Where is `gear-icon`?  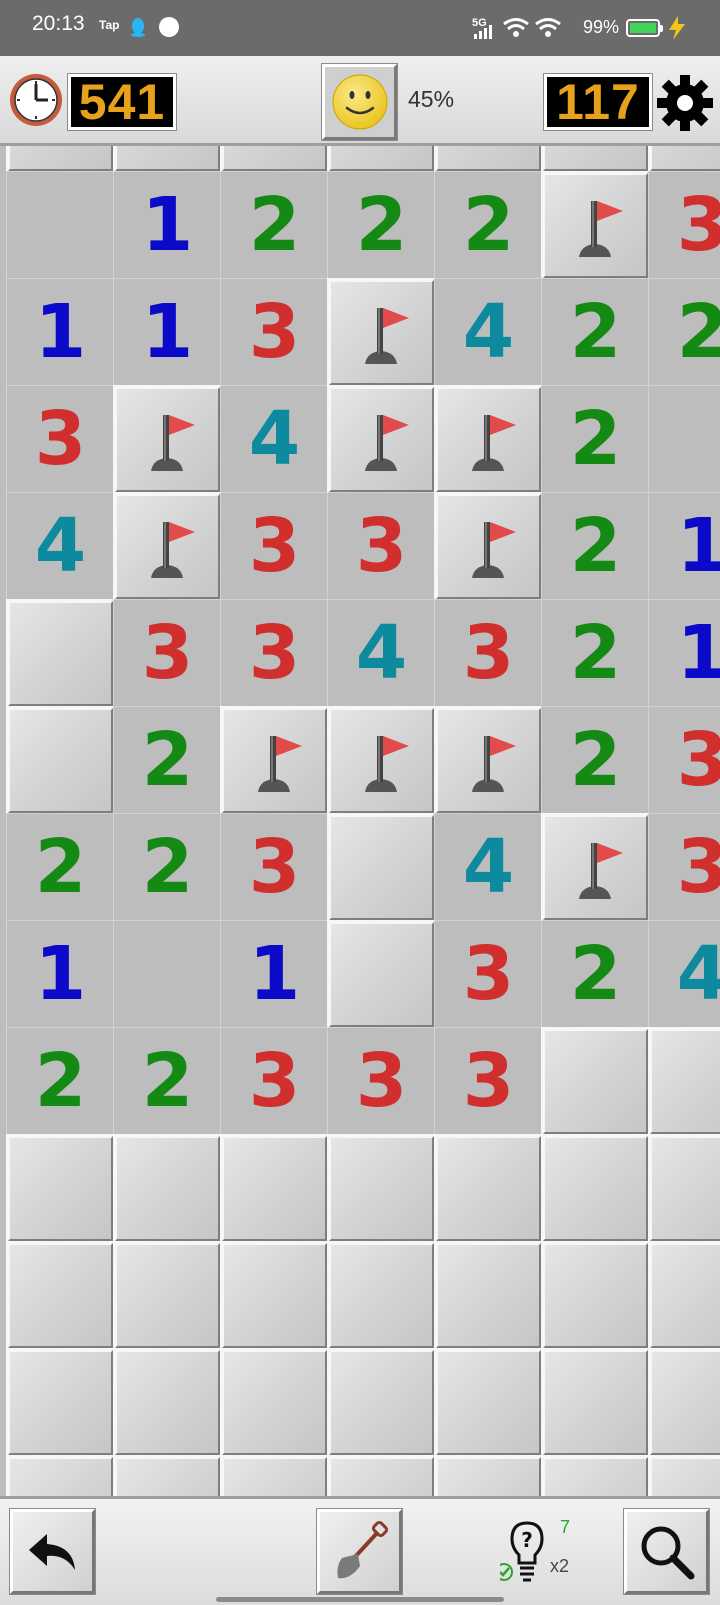
gear-icon is located at coordinates (685, 103).